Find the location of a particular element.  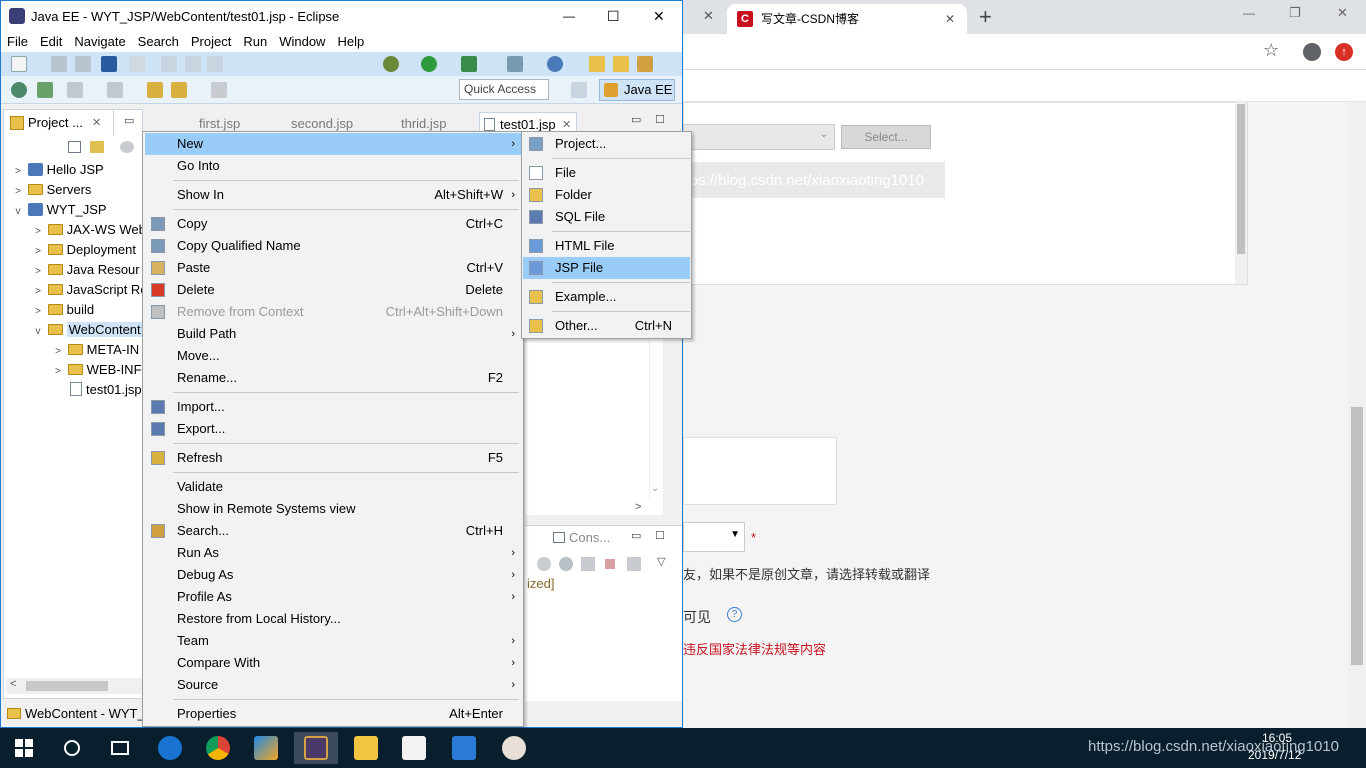

update-alert-icon: ↑ is located at coordinates (1344, 52).